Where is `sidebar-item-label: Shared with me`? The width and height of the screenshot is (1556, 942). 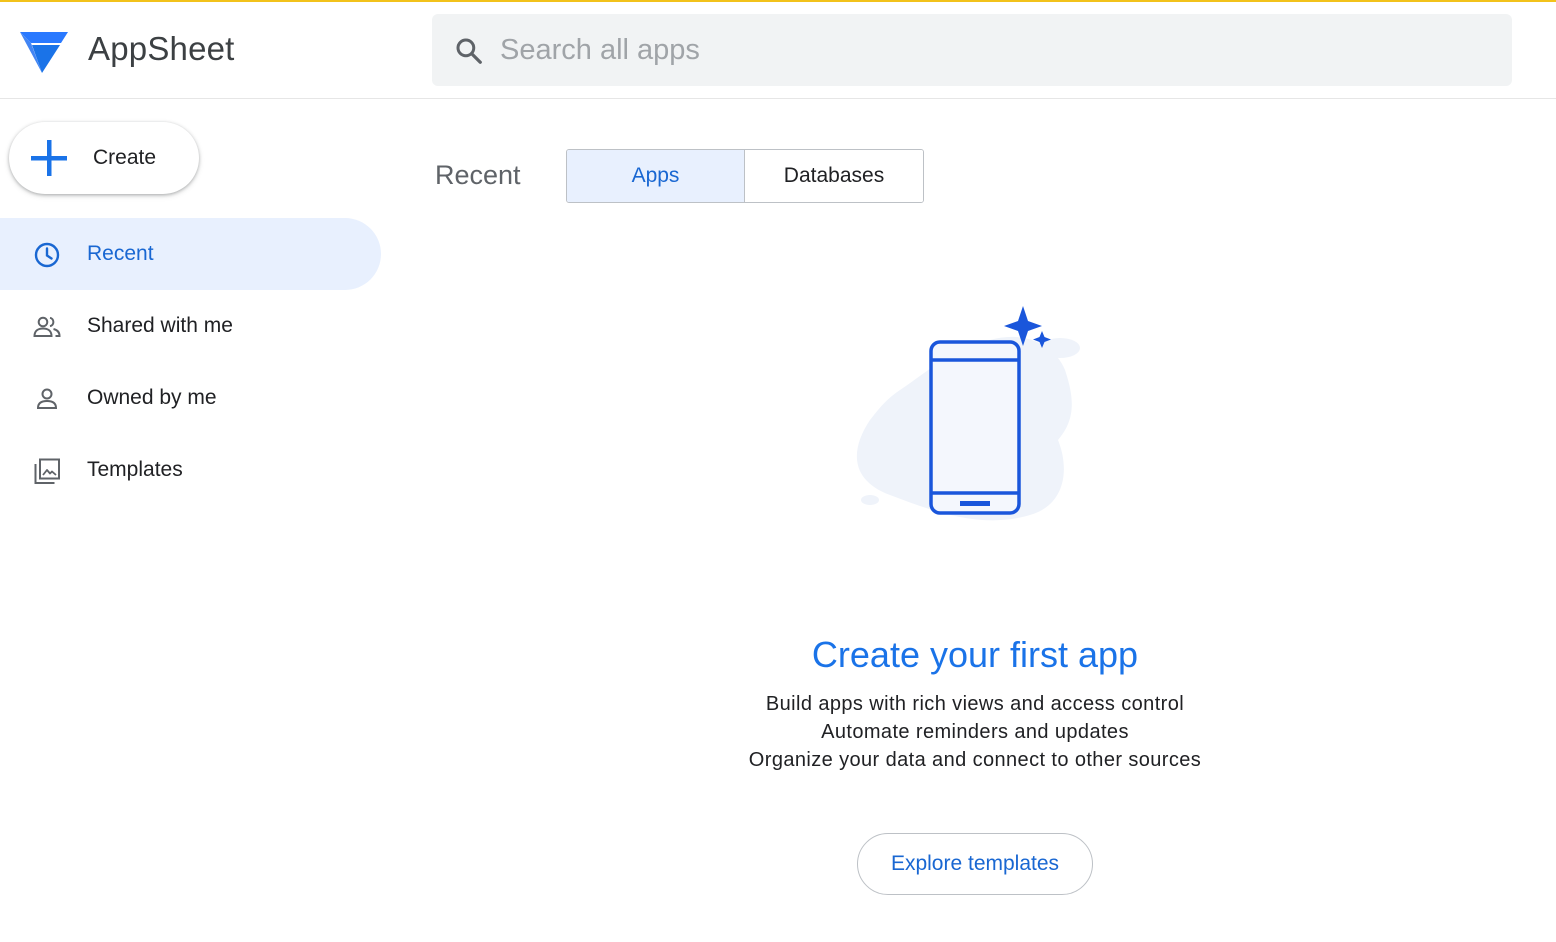 sidebar-item-label: Shared with me is located at coordinates (160, 325).